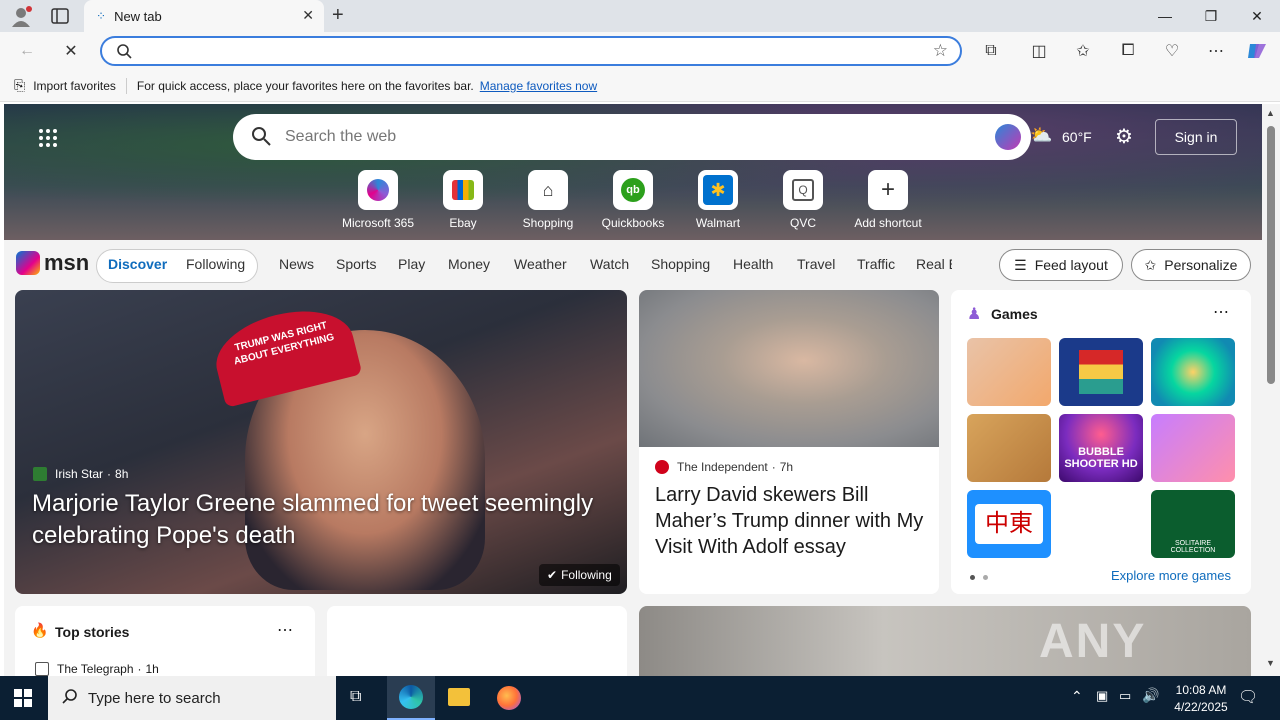 Image resolution: width=1280 pixels, height=720 pixels. I want to click on game-tile-blocks, so click(1101, 372).